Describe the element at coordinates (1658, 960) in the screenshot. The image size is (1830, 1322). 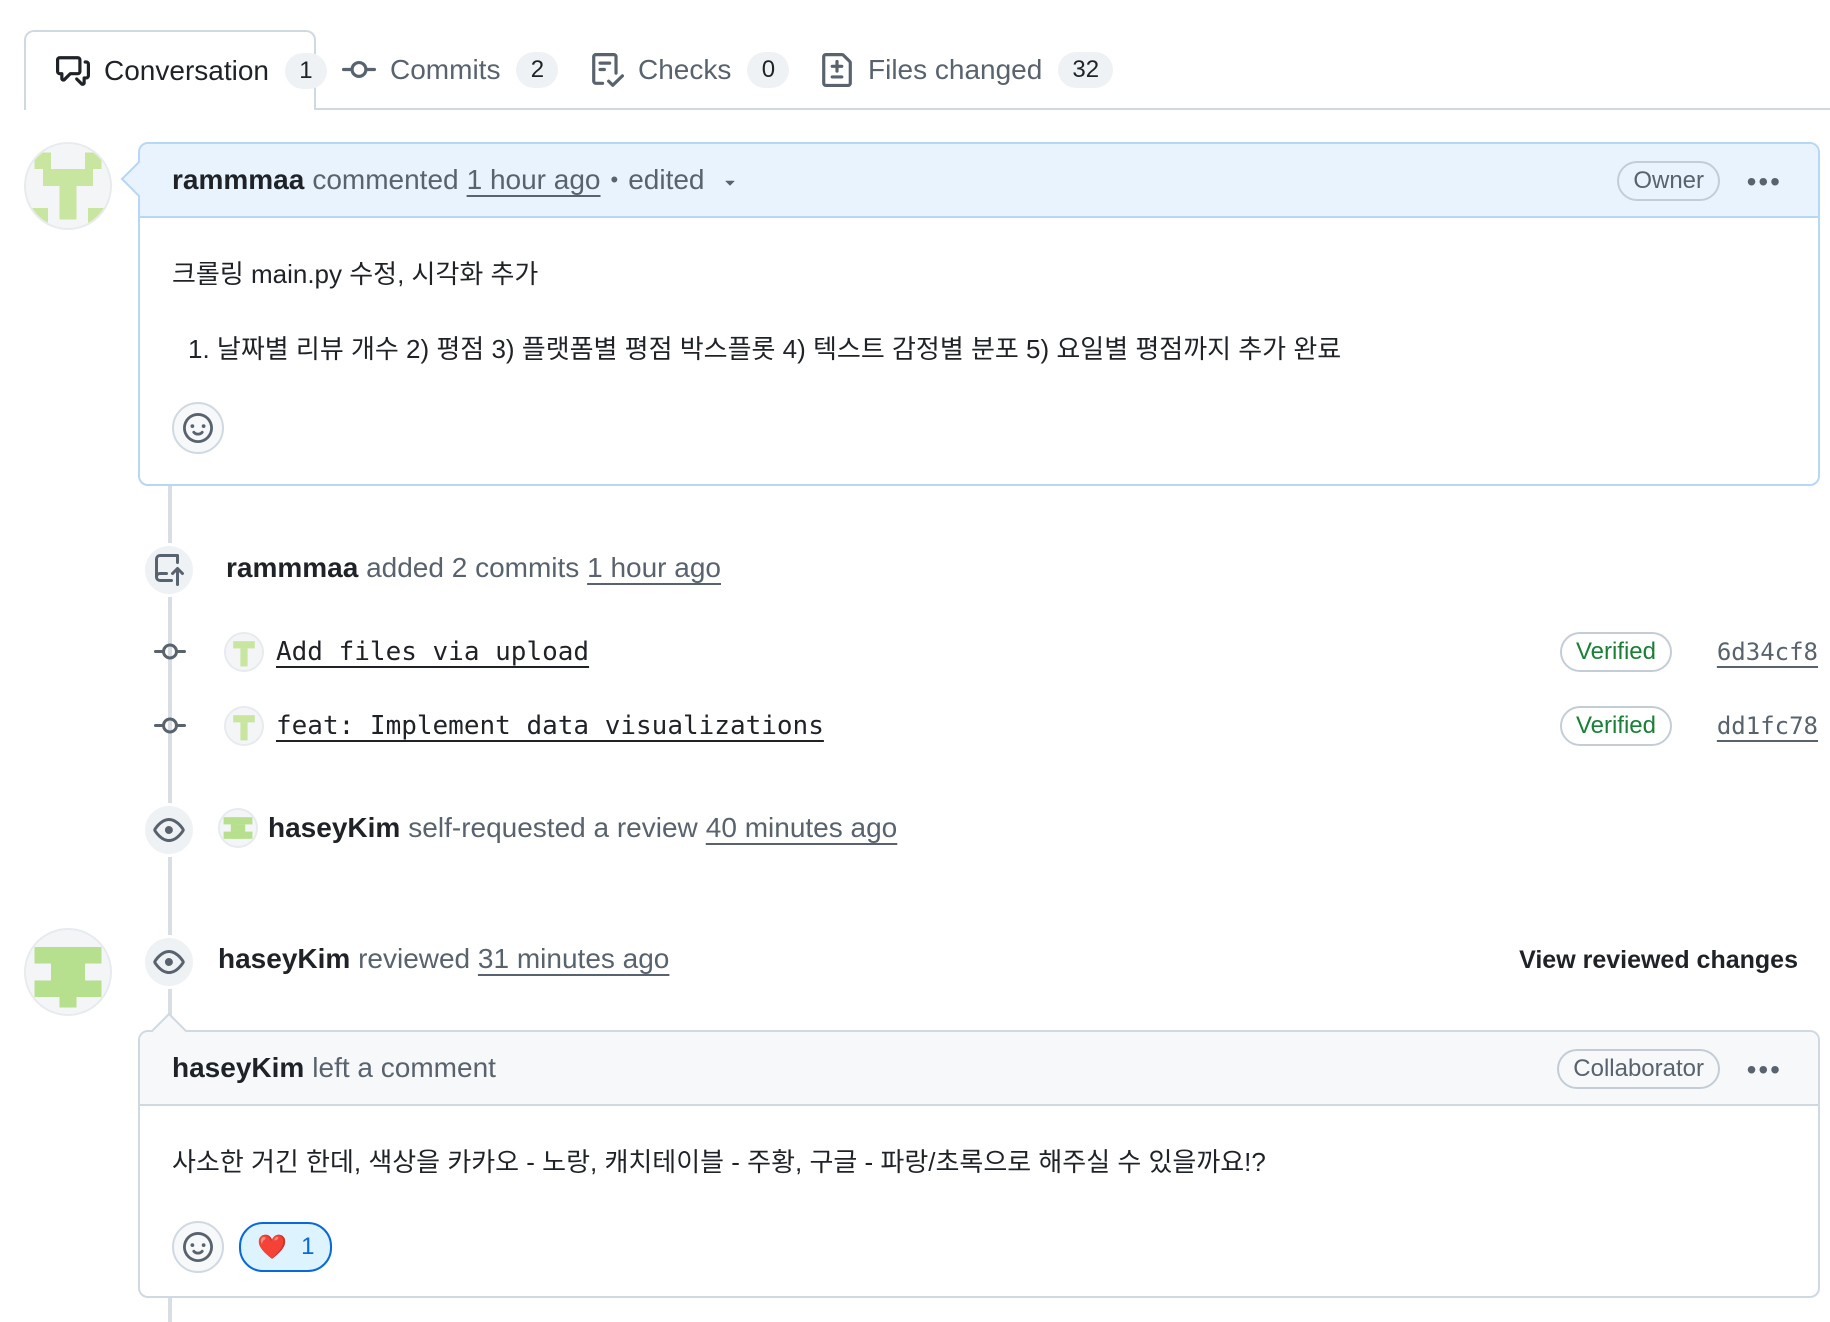
I see `view-reviewed-changes-button: View reviewed changes` at that location.